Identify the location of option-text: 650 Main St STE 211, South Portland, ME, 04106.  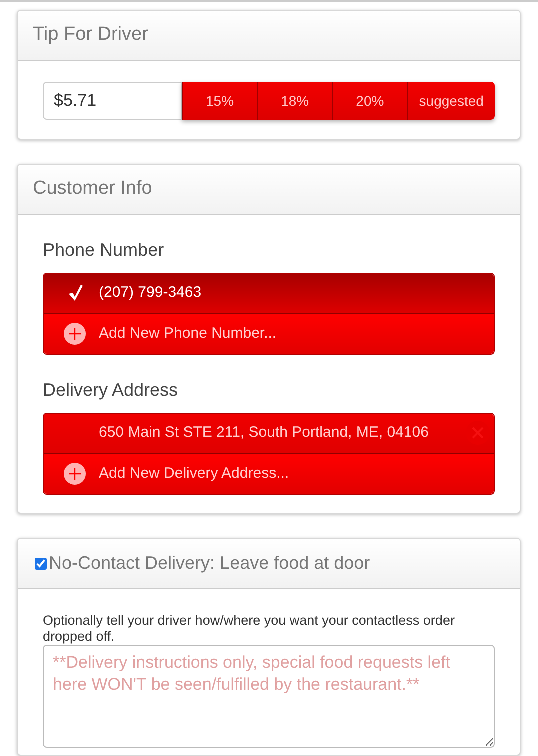
(264, 433).